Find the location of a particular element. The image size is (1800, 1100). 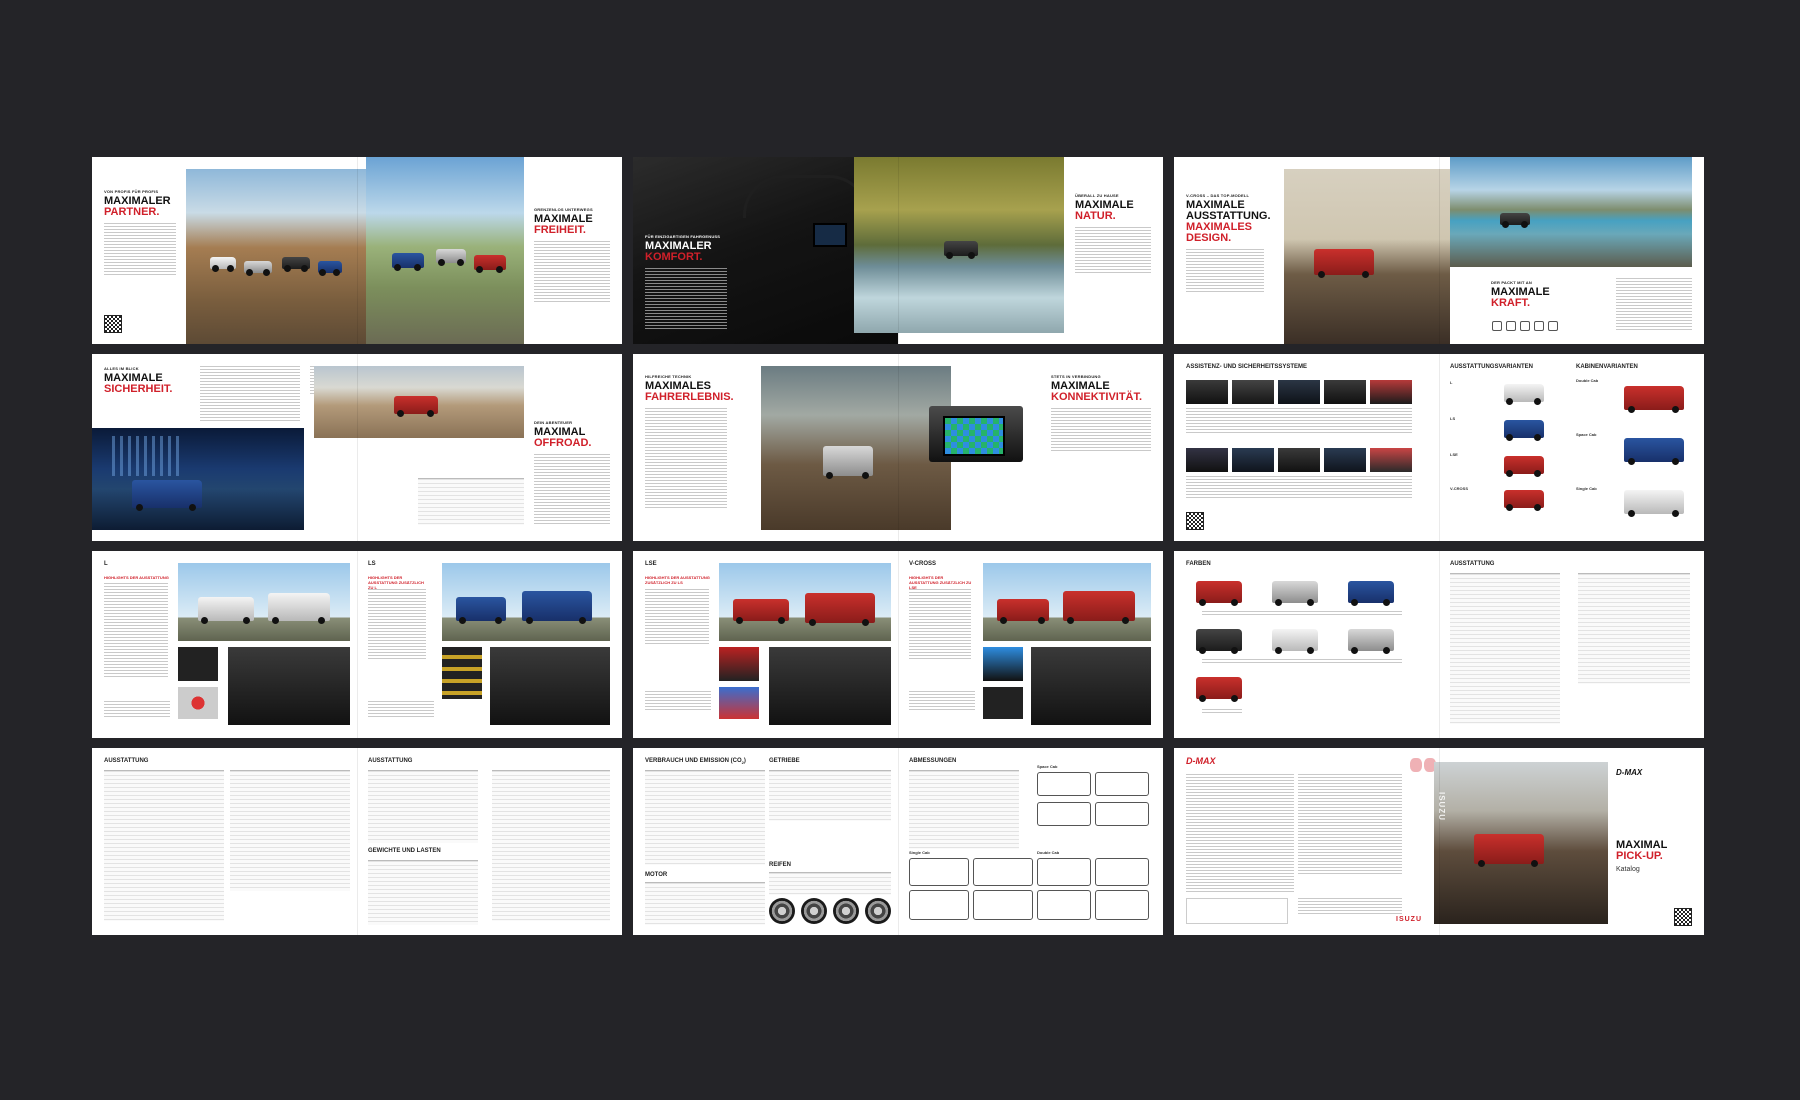

dealer-stamp is located at coordinates (1237, 911).